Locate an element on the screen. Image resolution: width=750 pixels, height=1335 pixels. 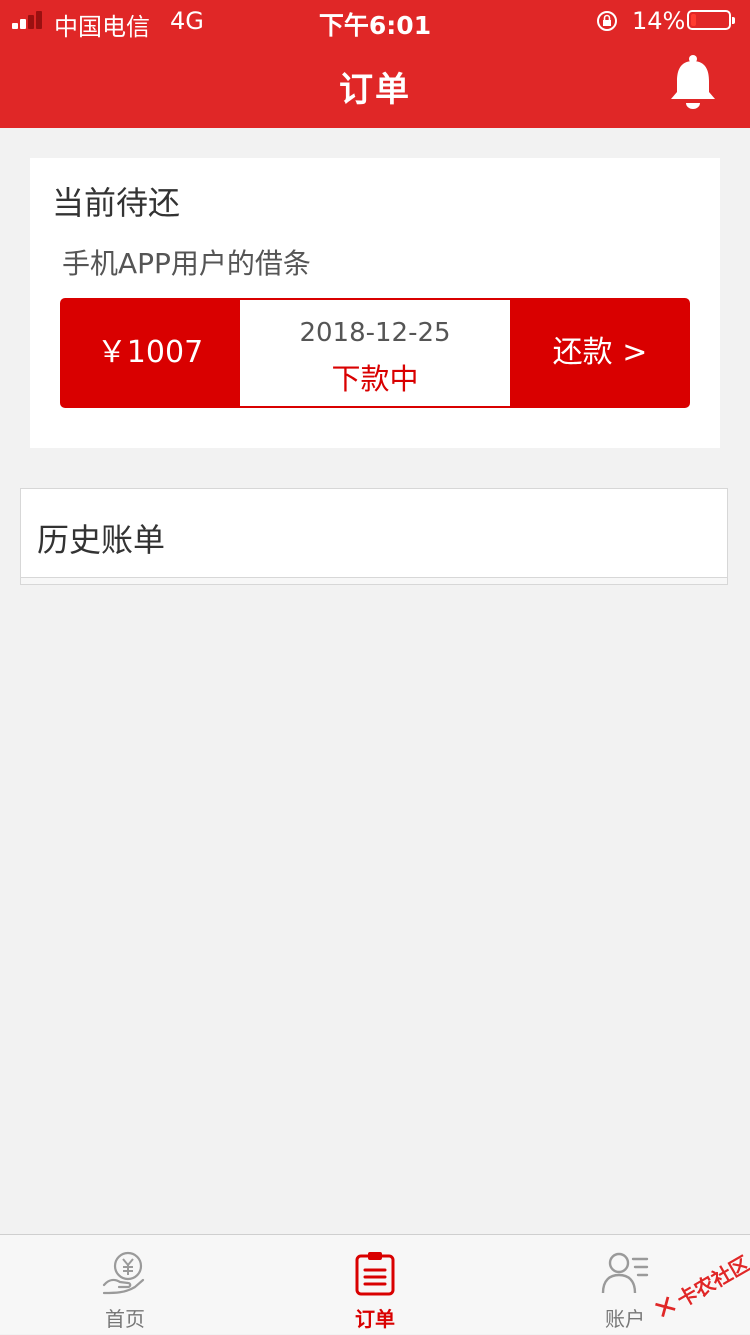
bill-status: 下款中 is located at coordinates (375, 379).